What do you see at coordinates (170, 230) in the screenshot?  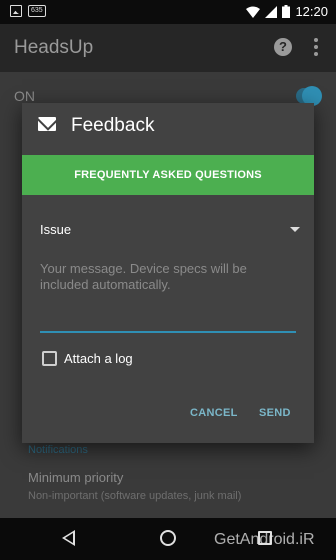 I see `issue-dropdown: Issue` at bounding box center [170, 230].